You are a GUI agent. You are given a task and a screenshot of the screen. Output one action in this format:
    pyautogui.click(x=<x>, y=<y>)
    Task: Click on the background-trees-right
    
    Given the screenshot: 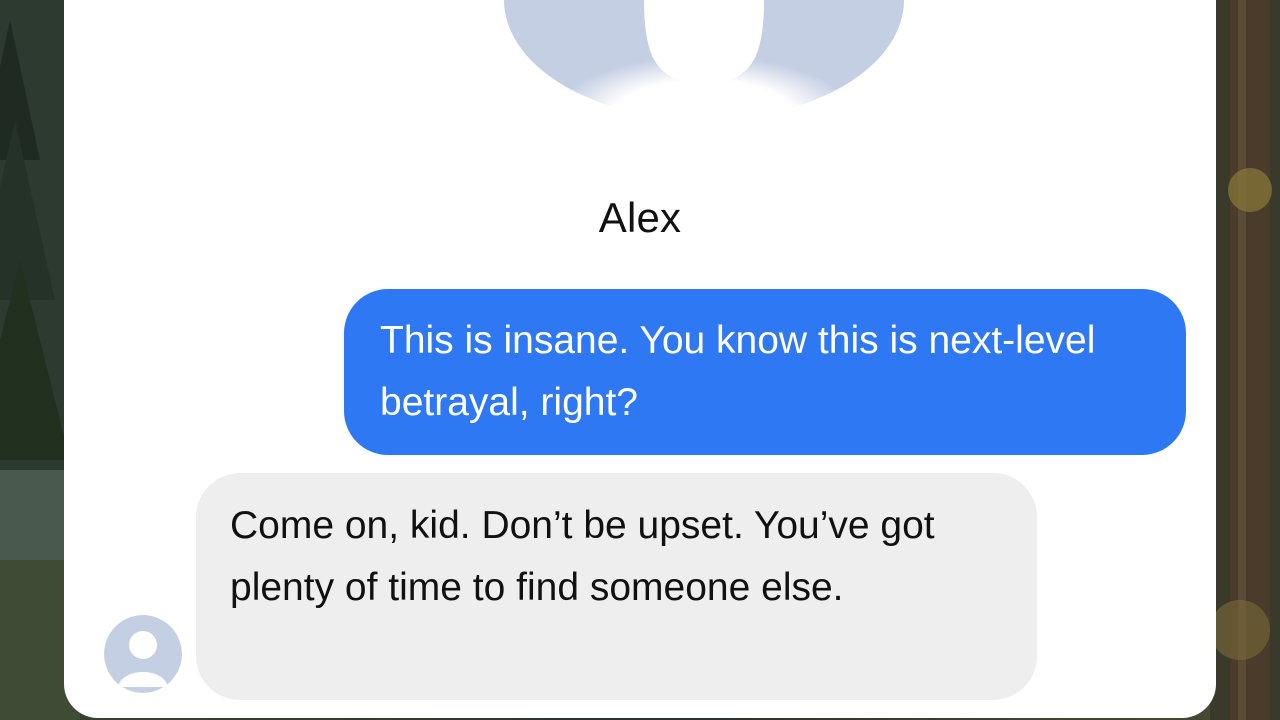 What is the action you would take?
    pyautogui.click(x=1245, y=360)
    